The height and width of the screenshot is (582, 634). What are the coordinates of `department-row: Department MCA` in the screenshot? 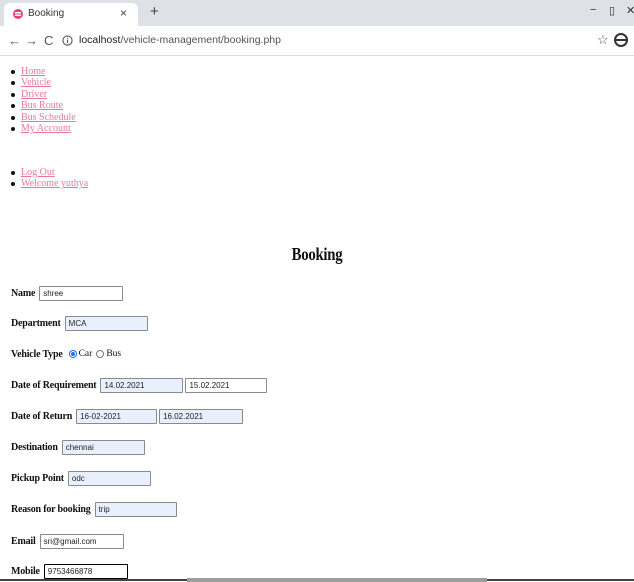 It's located at (79, 323).